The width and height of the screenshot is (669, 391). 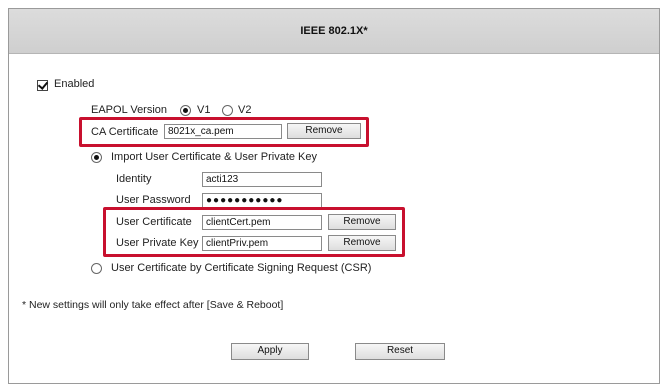 I want to click on section-header: IEEE 802.1X*, so click(x=334, y=31).